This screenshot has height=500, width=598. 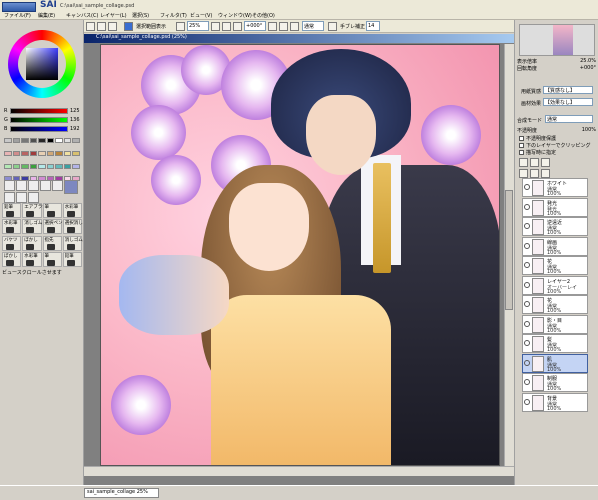 I want to click on layer-row: 逆遠近 通常 100%, so click(x=555, y=226).